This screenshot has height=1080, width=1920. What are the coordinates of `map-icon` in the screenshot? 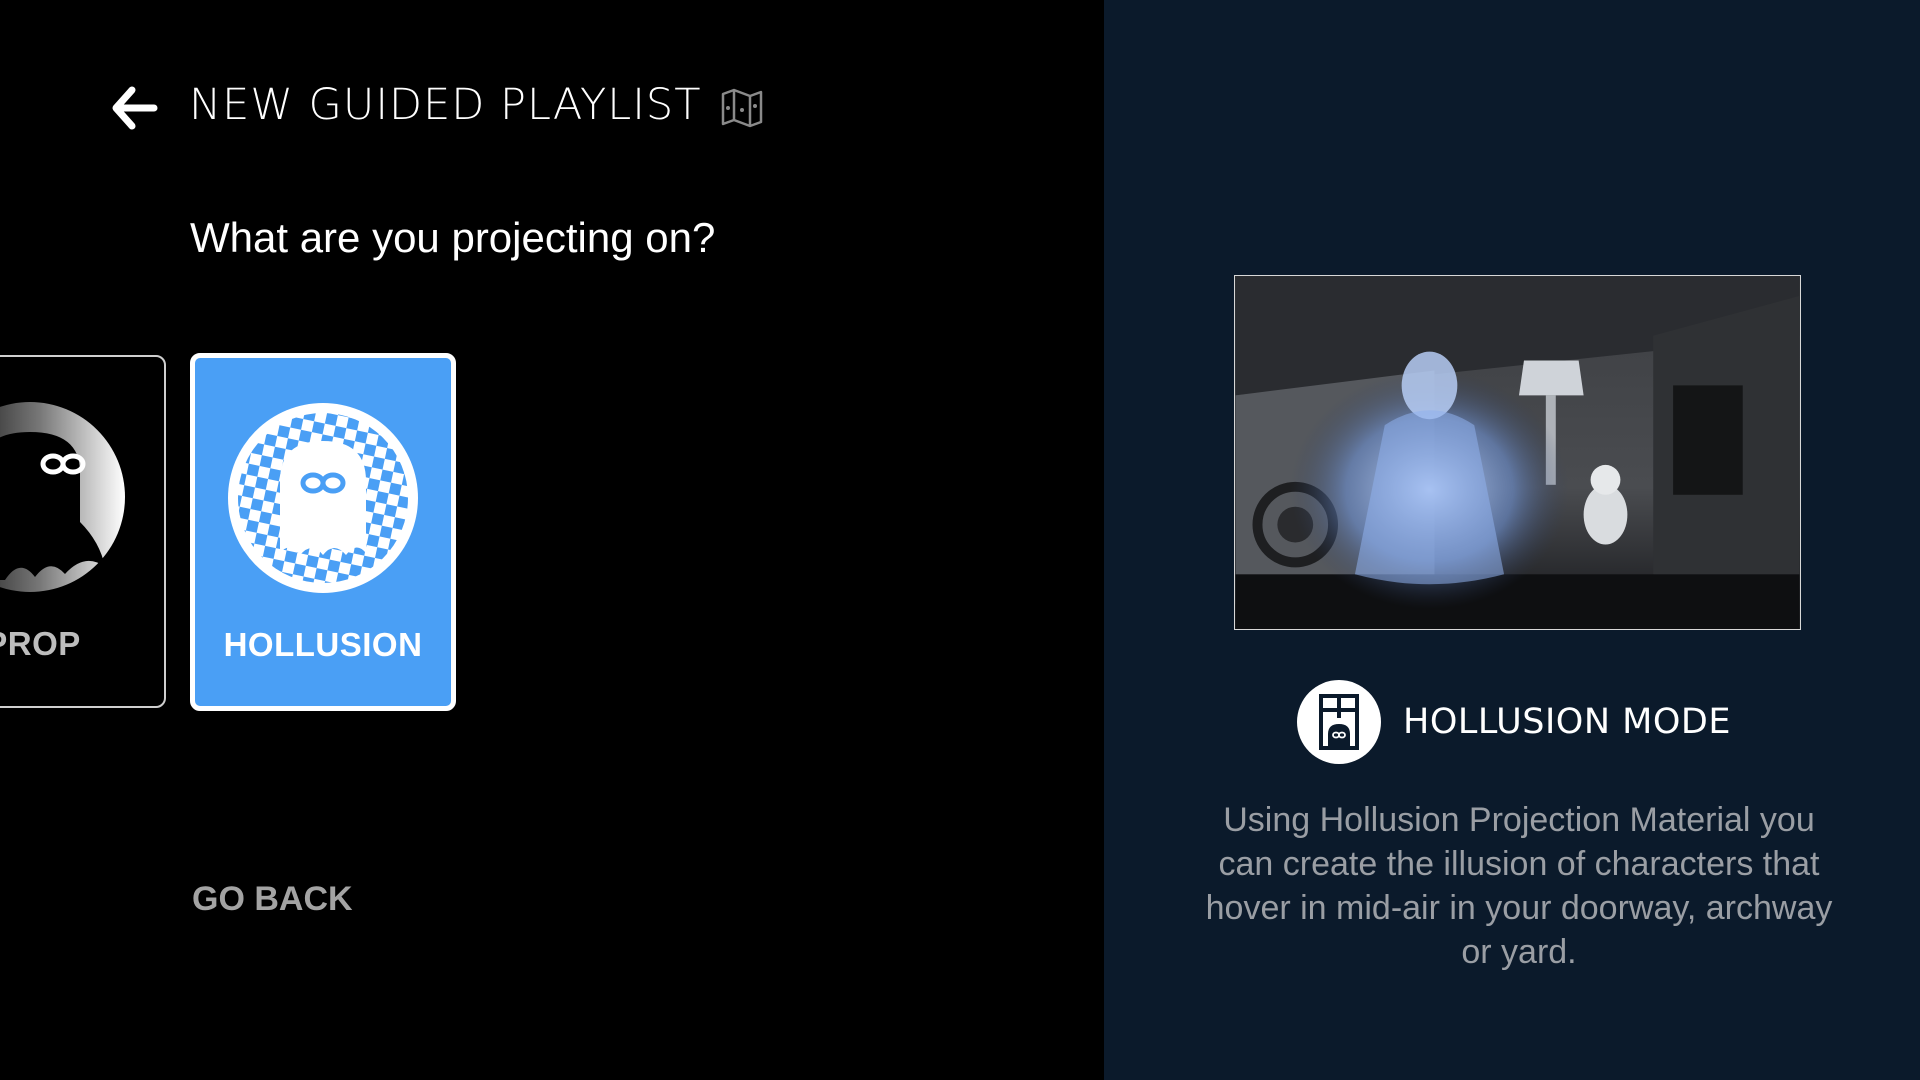 It's located at (742, 108).